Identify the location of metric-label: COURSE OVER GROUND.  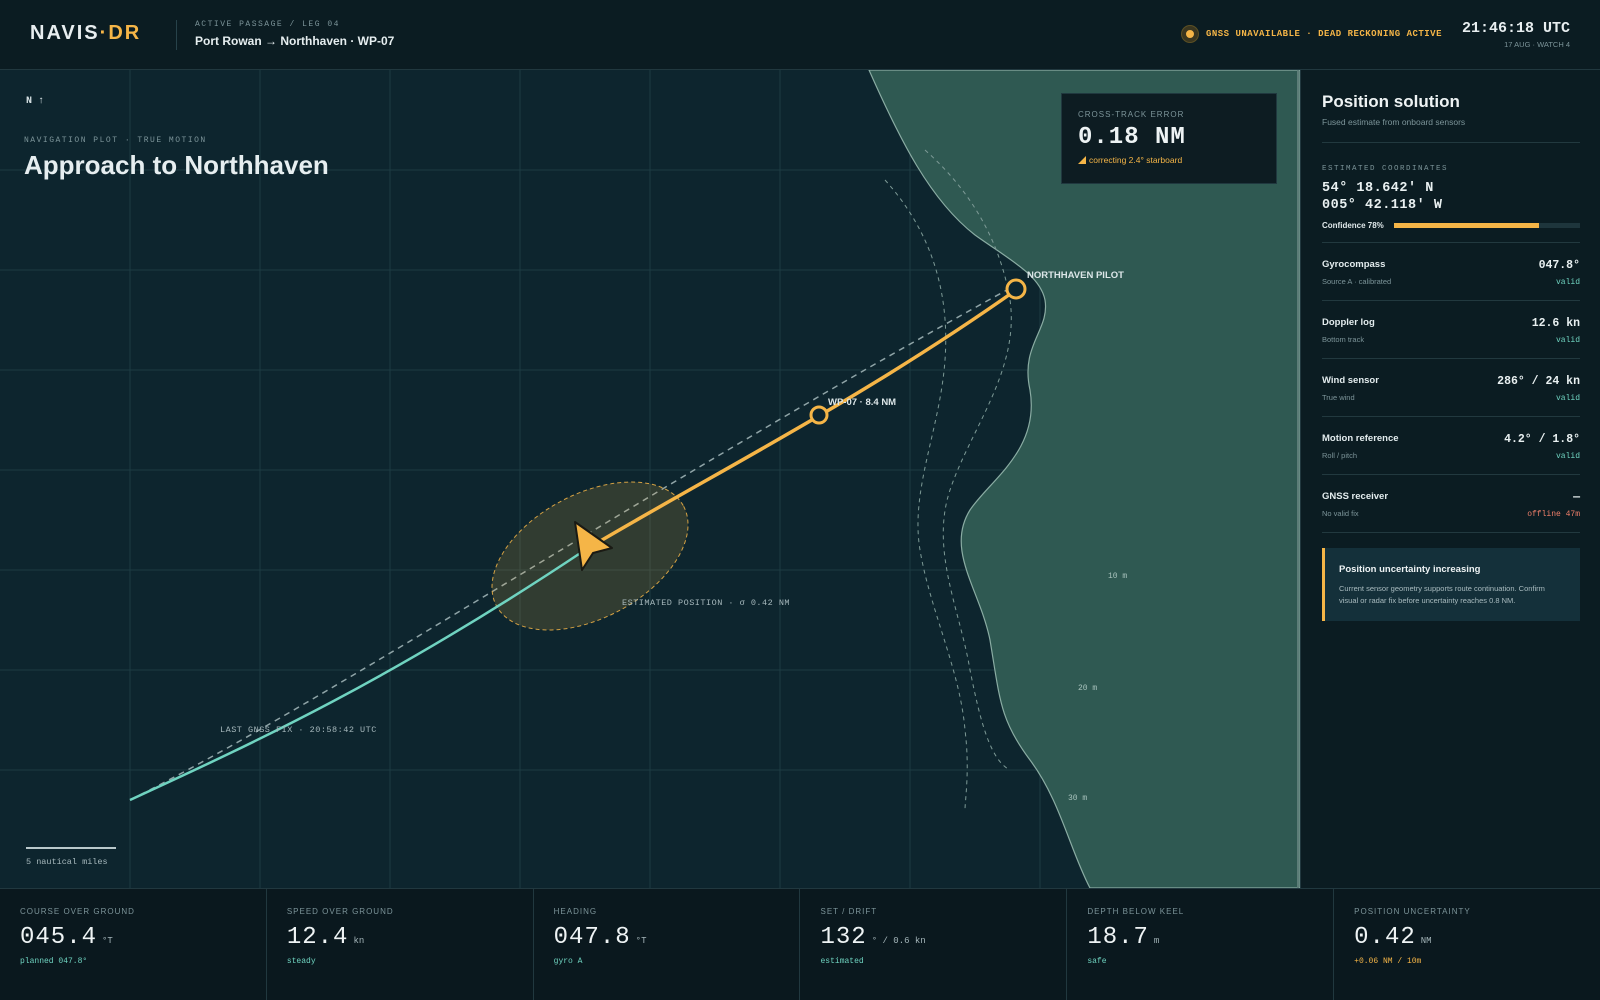
(77, 911).